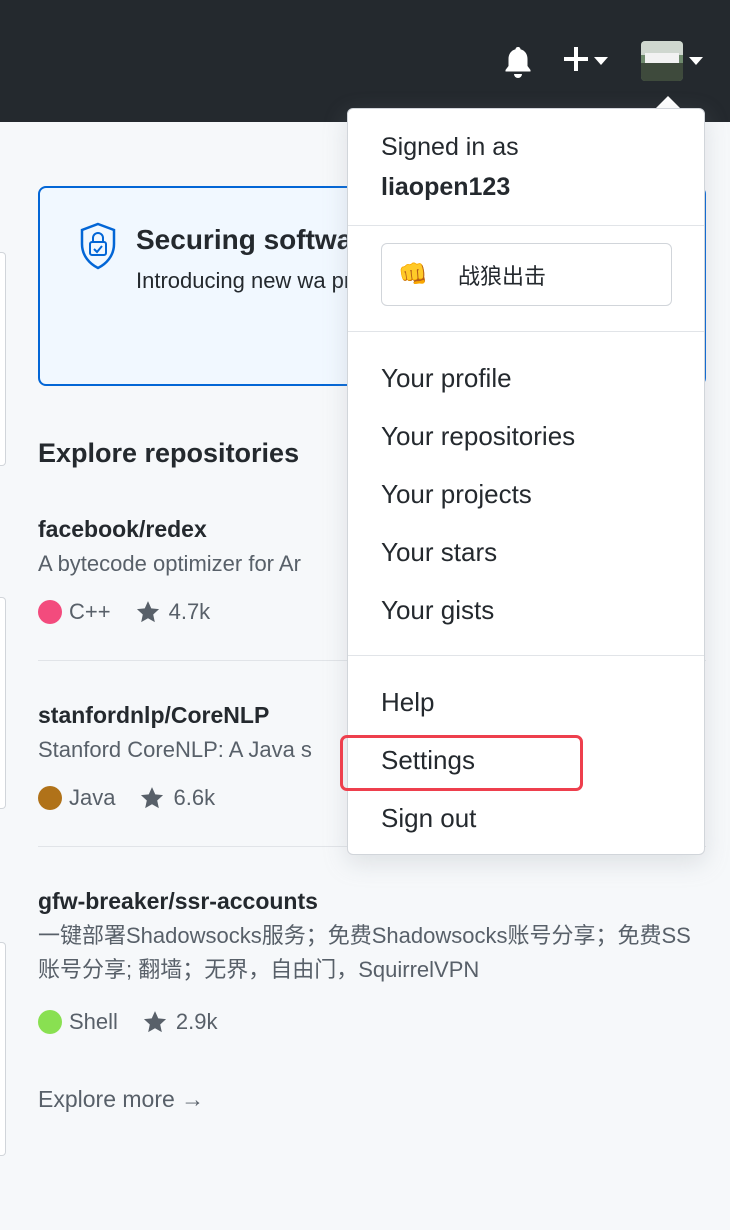 Image resolution: width=730 pixels, height=1230 pixels. Describe the element at coordinates (93, 1021) in the screenshot. I see `repo-language: Shell` at that location.